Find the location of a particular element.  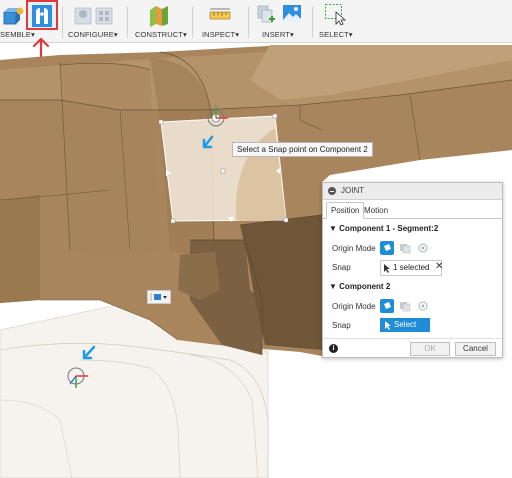

select-group: SELECT▾ is located at coordinates (338, 21).